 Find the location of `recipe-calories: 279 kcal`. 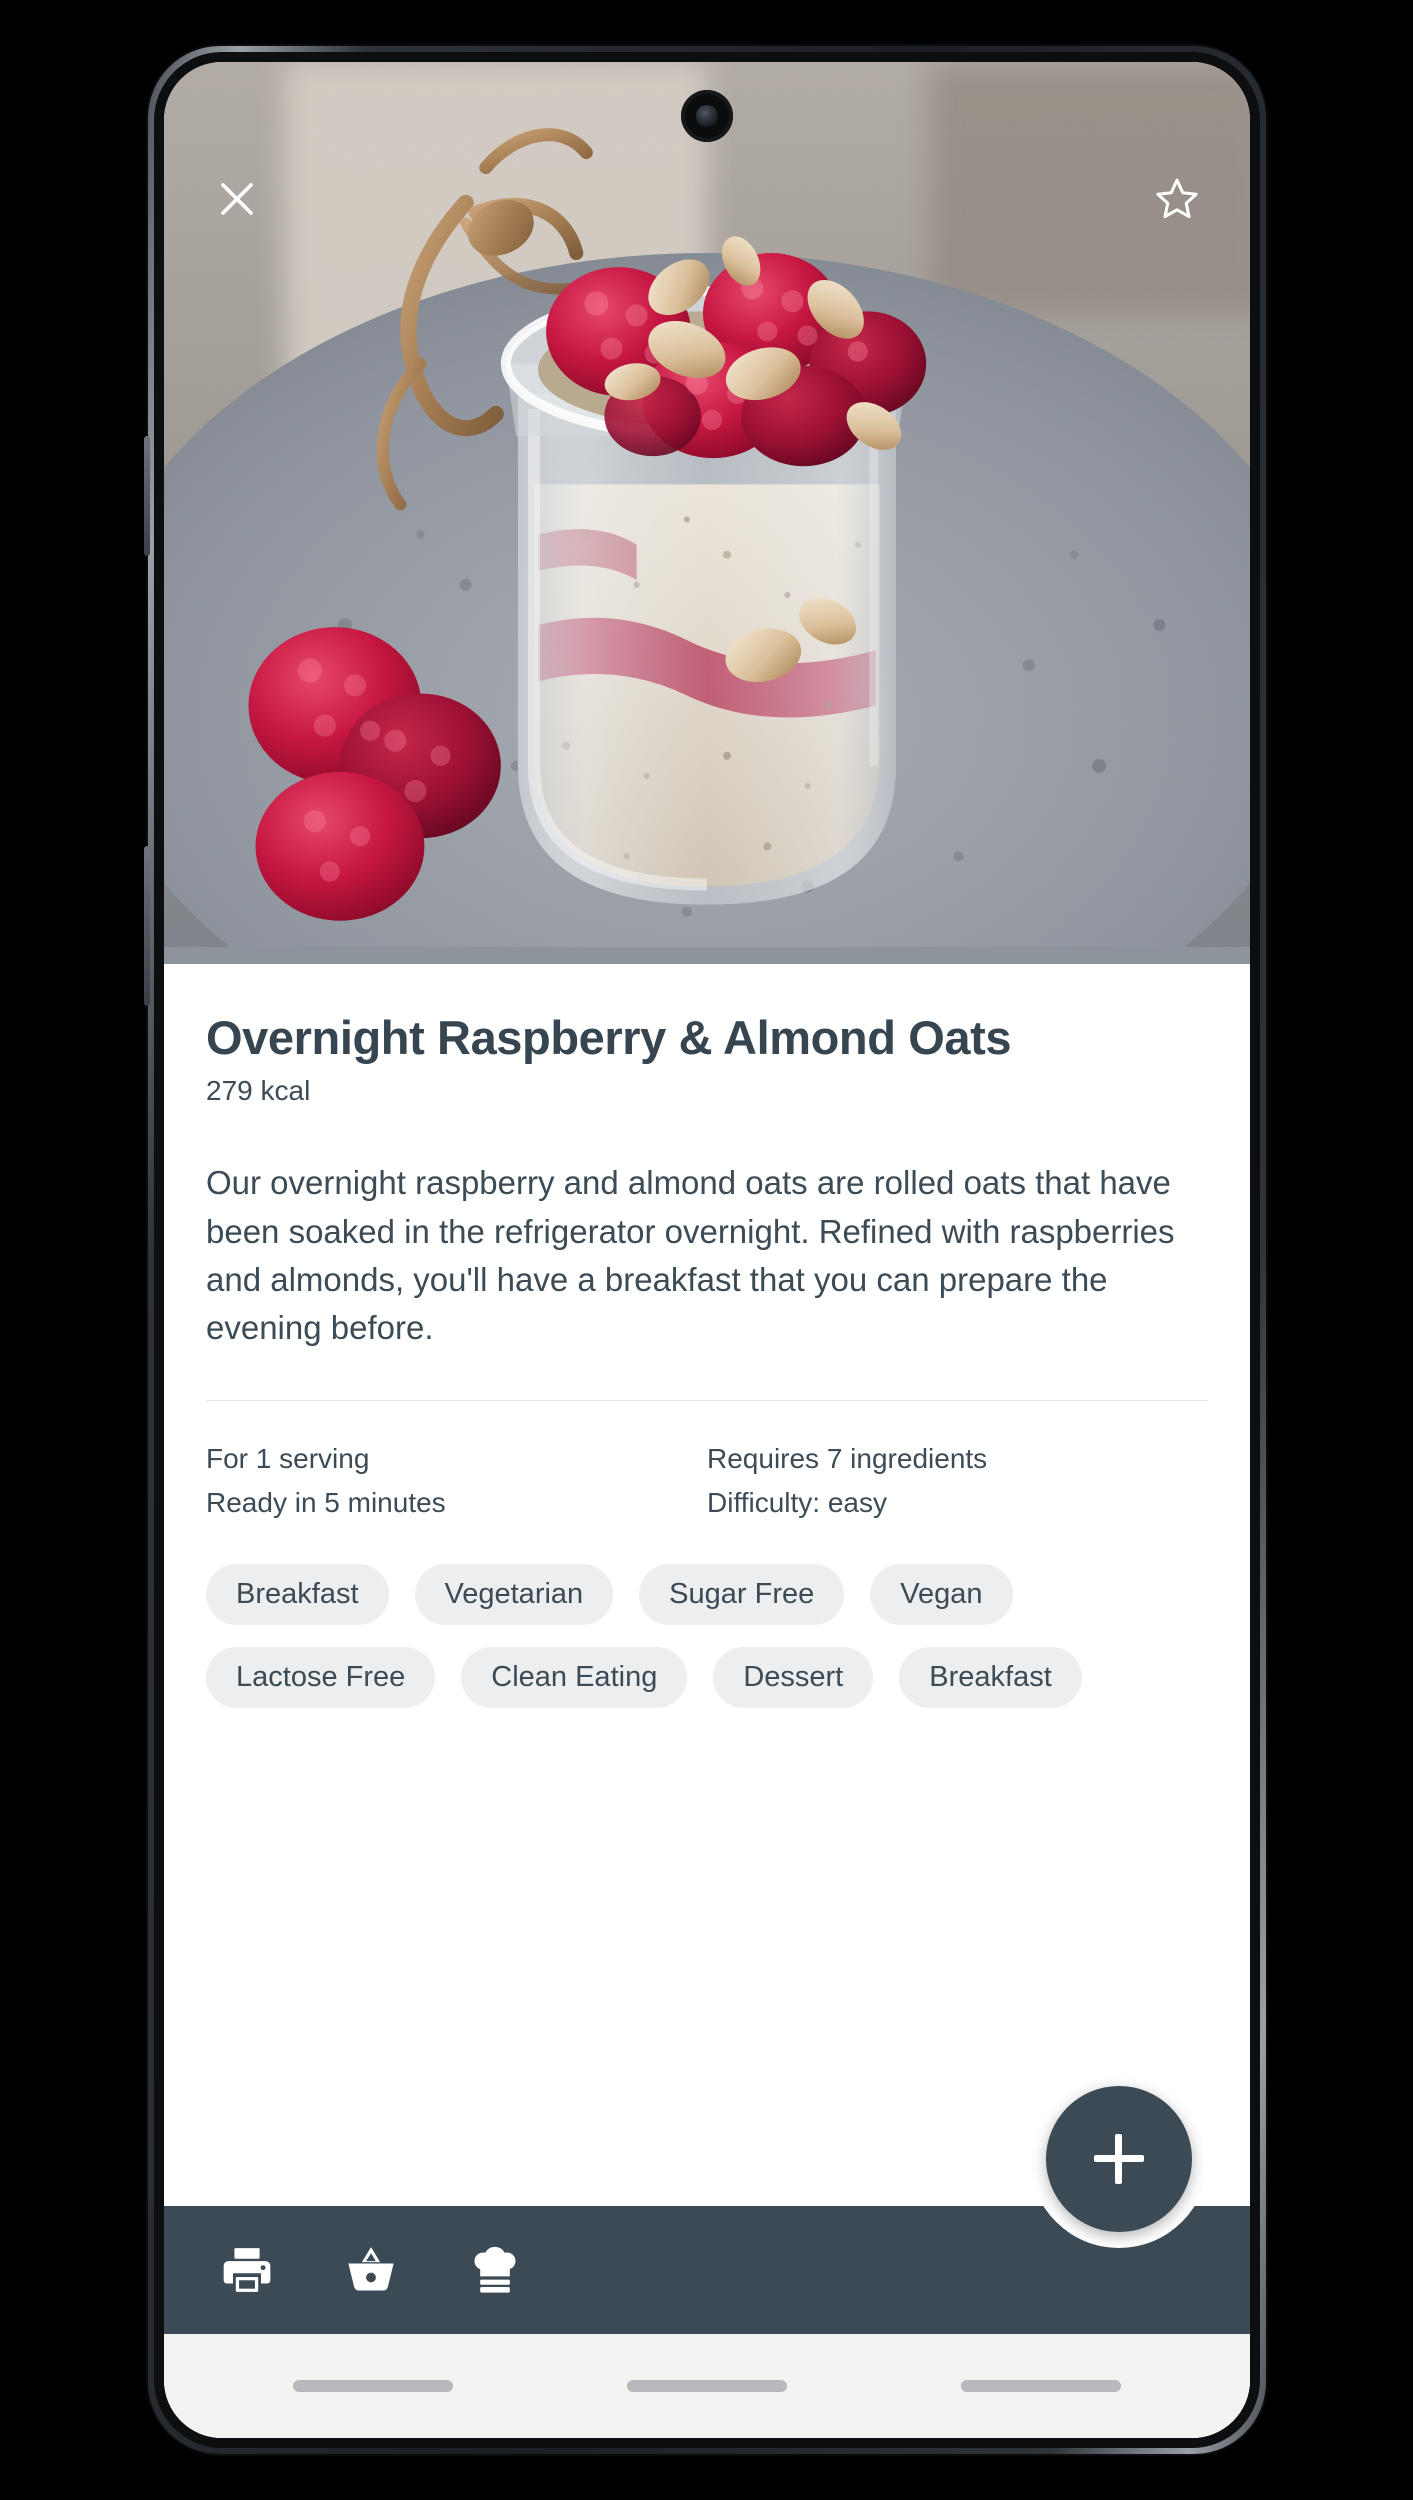

recipe-calories: 279 kcal is located at coordinates (258, 1091).